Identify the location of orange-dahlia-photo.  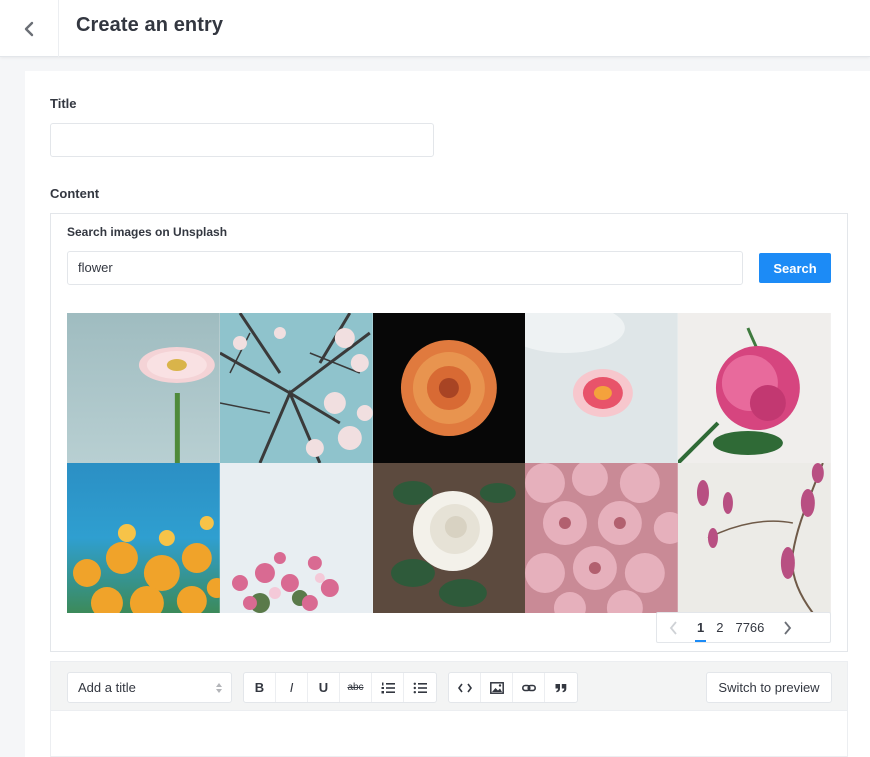
(449, 388).